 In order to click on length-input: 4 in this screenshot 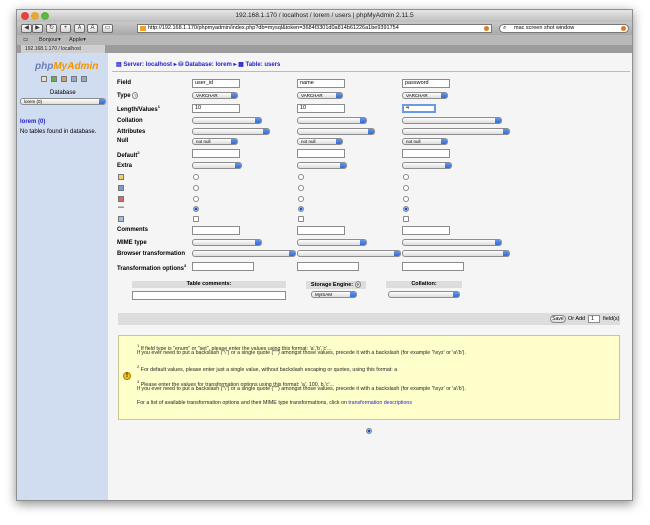, I will do `click(419, 108)`.